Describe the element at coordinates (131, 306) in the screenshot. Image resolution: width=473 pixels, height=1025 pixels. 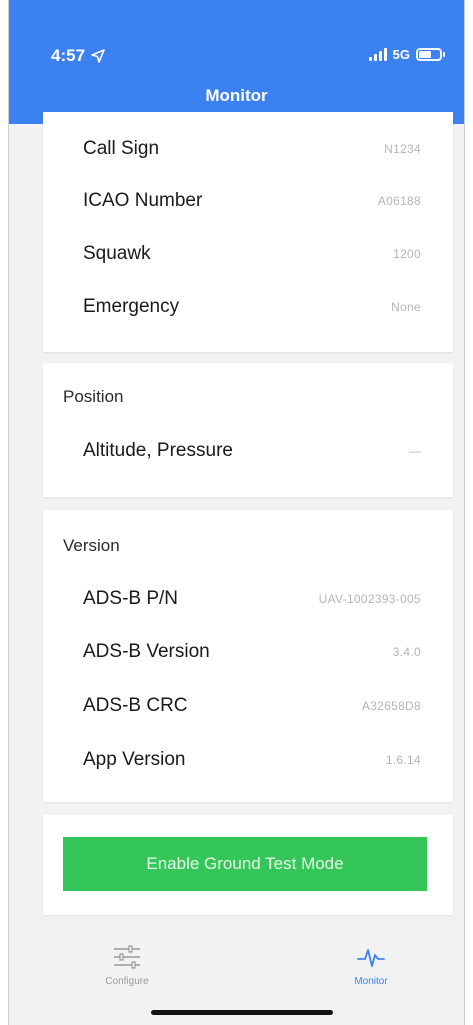
I see `row-label: Emergency` at that location.